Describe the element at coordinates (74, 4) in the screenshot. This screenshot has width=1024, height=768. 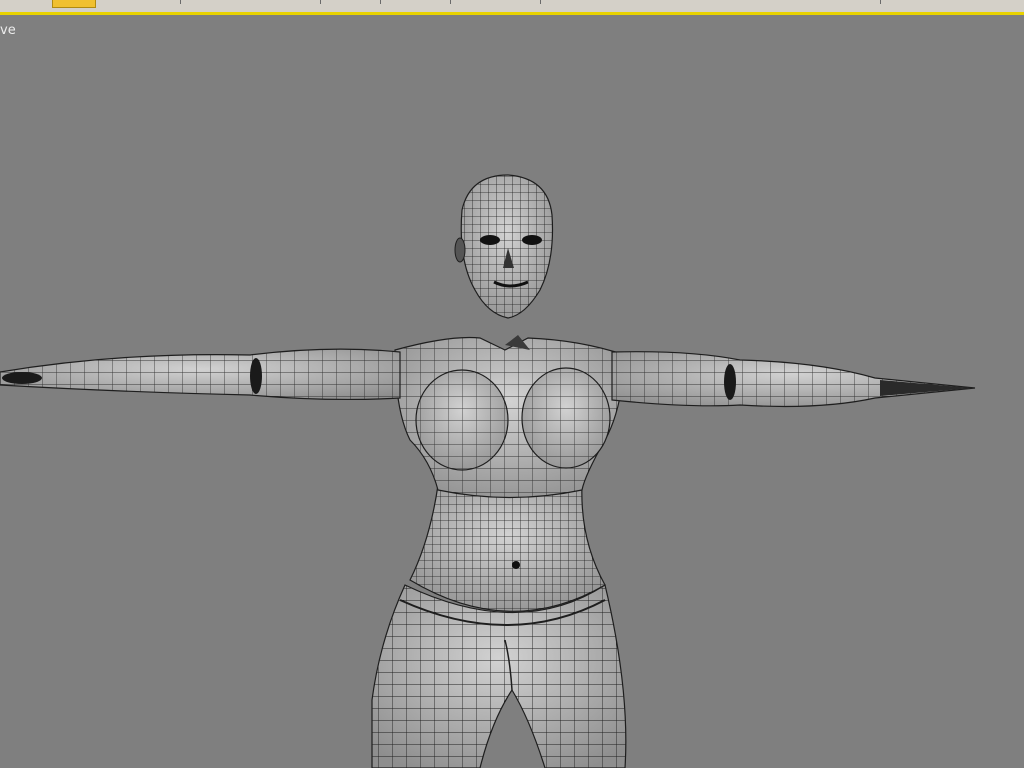
I see `active-toolbar-tab` at that location.